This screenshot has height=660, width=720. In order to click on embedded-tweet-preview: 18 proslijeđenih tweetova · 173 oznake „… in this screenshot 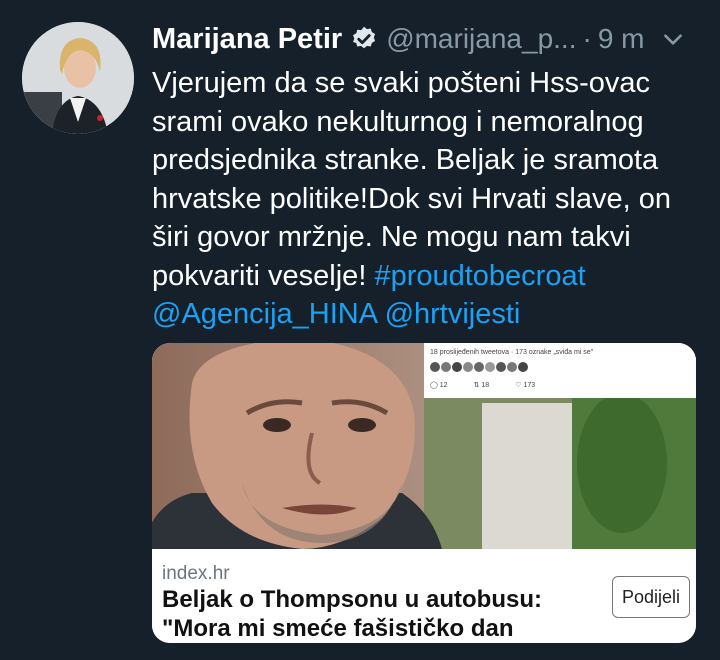, I will do `click(560, 370)`.